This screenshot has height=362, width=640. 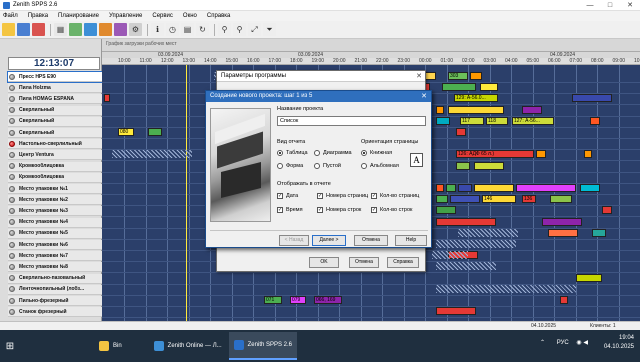 What do you see at coordinates (55, 267) in the screenshot?
I see `resource-row: Место упаковки №8` at bounding box center [55, 267].